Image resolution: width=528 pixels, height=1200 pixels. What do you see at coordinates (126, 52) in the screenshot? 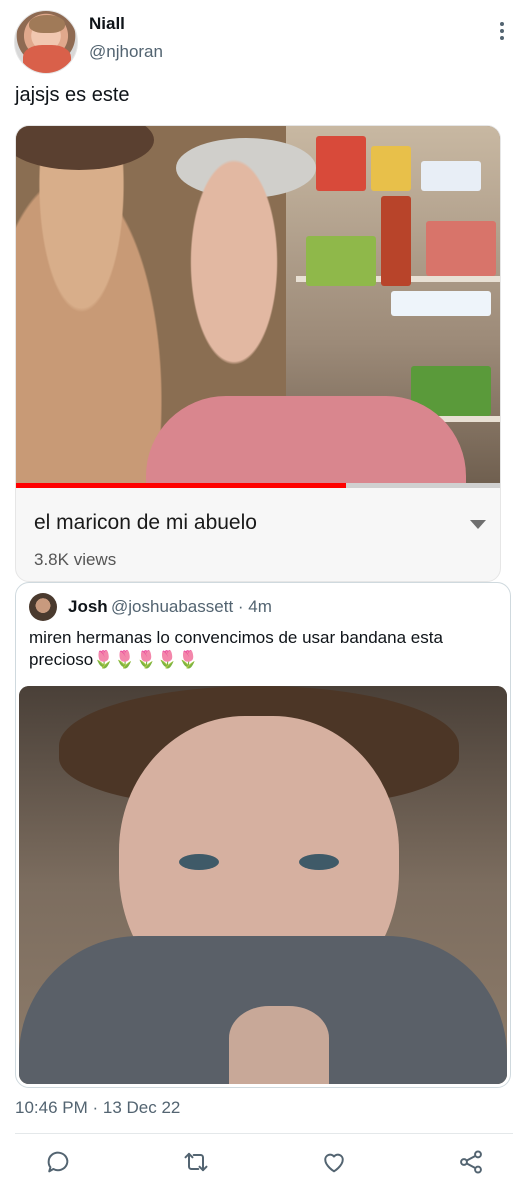
I see `author-handle: @njhoran` at bounding box center [126, 52].